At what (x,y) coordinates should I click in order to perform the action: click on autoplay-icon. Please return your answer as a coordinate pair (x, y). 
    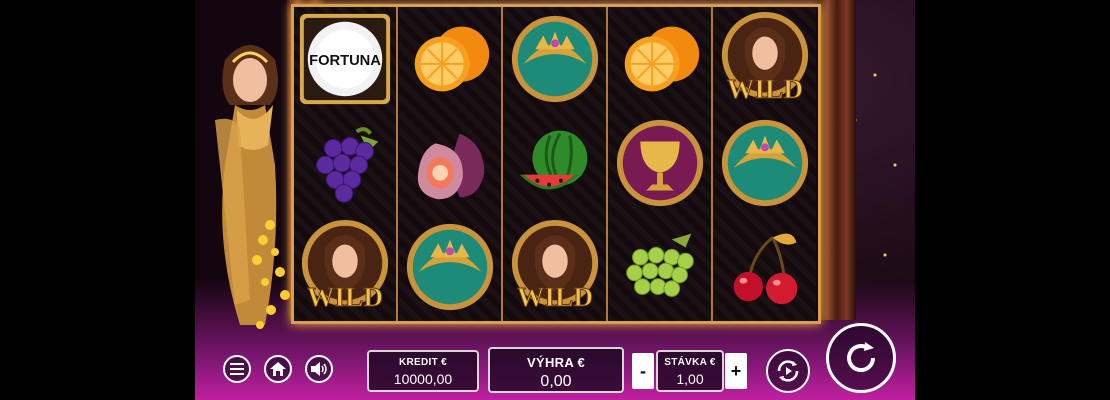
    Looking at the image, I should click on (788, 371).